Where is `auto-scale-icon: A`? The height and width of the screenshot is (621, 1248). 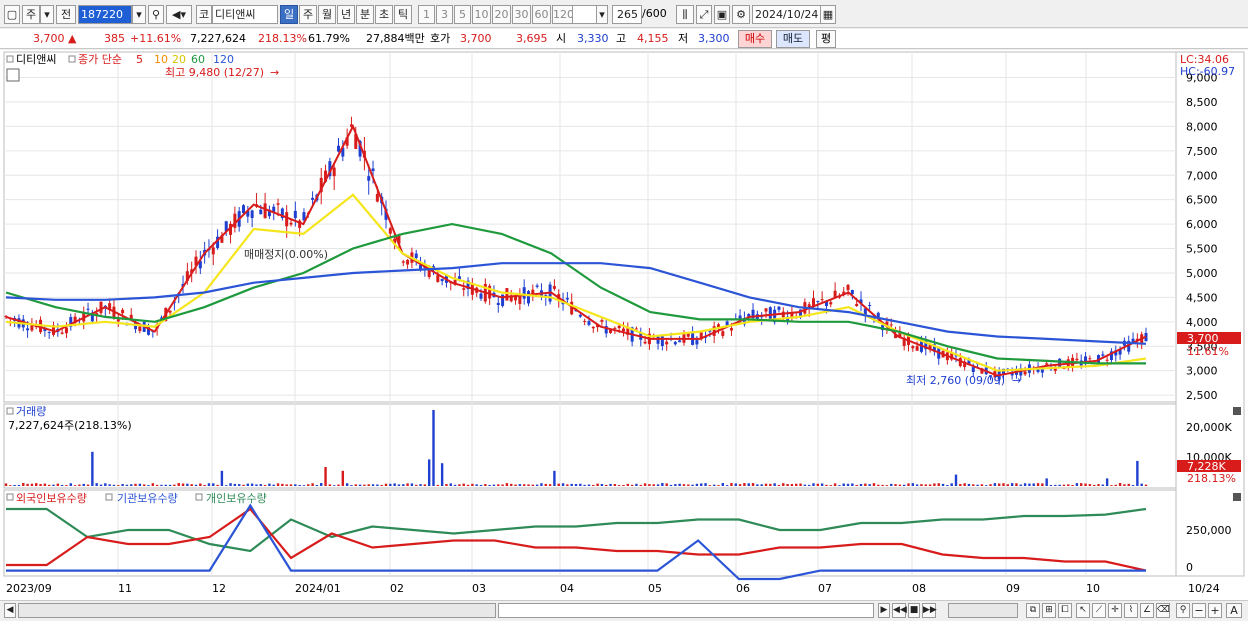 auto-scale-icon: A is located at coordinates (1234, 610).